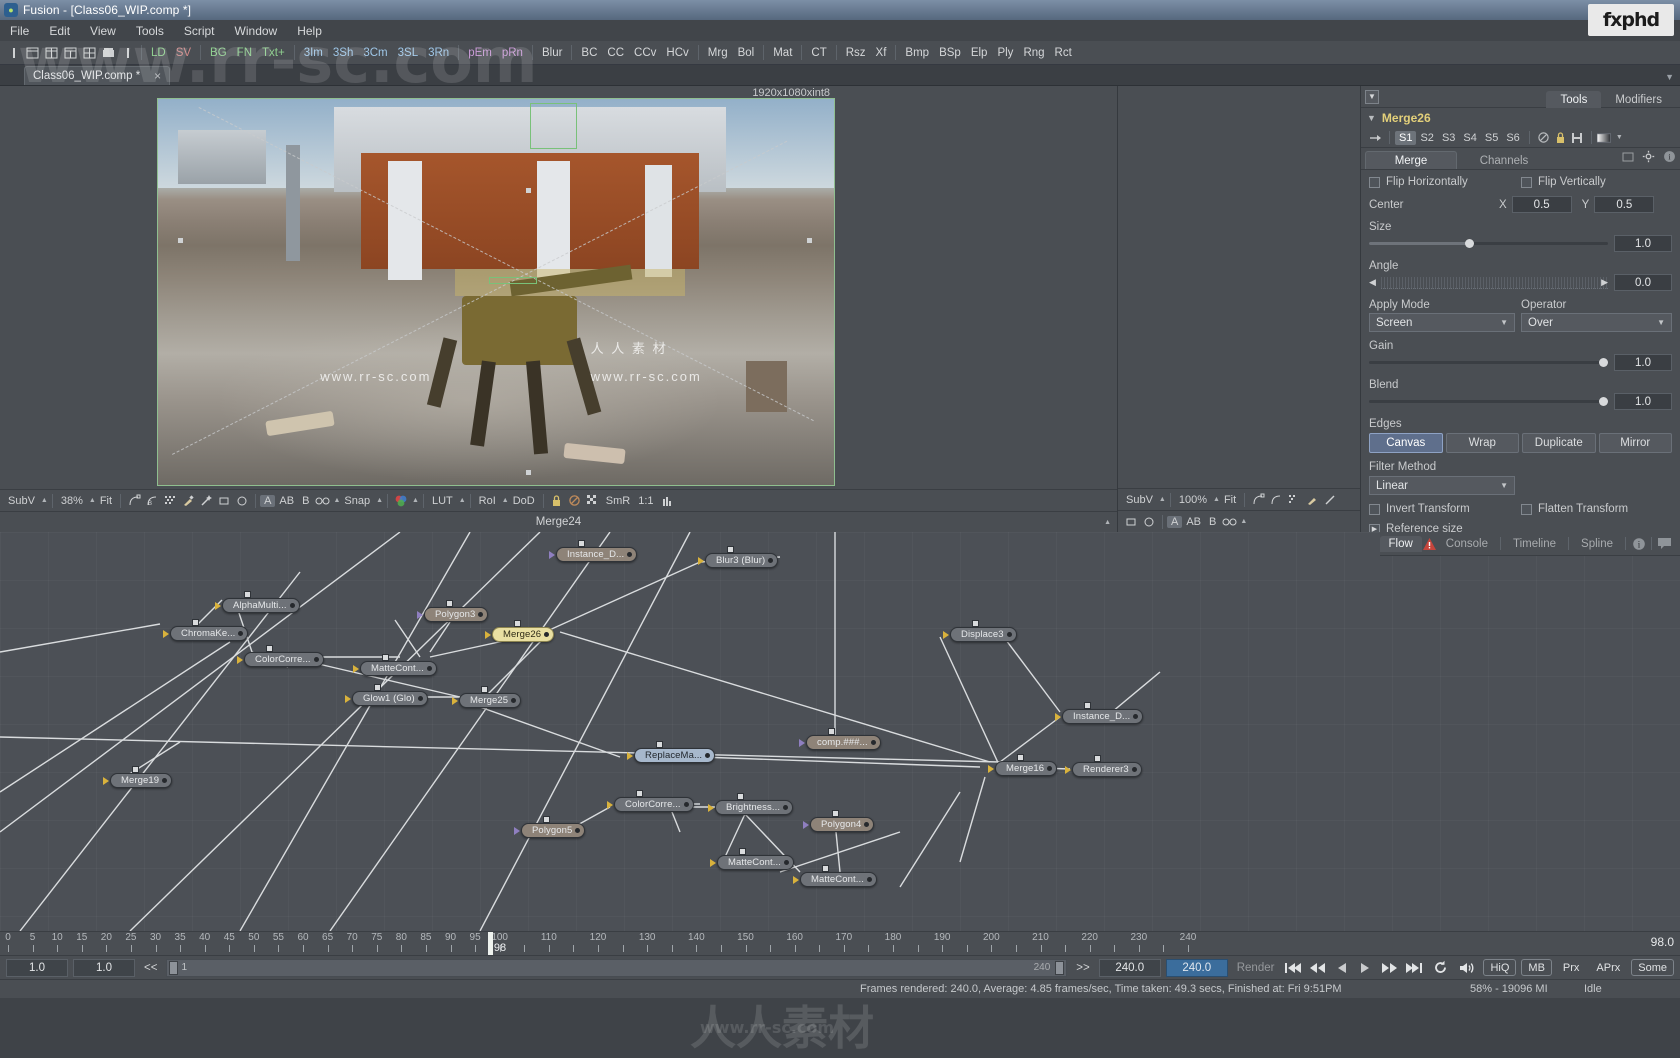 The height and width of the screenshot is (1058, 1680). I want to click on flow-node: Merge26, so click(523, 634).